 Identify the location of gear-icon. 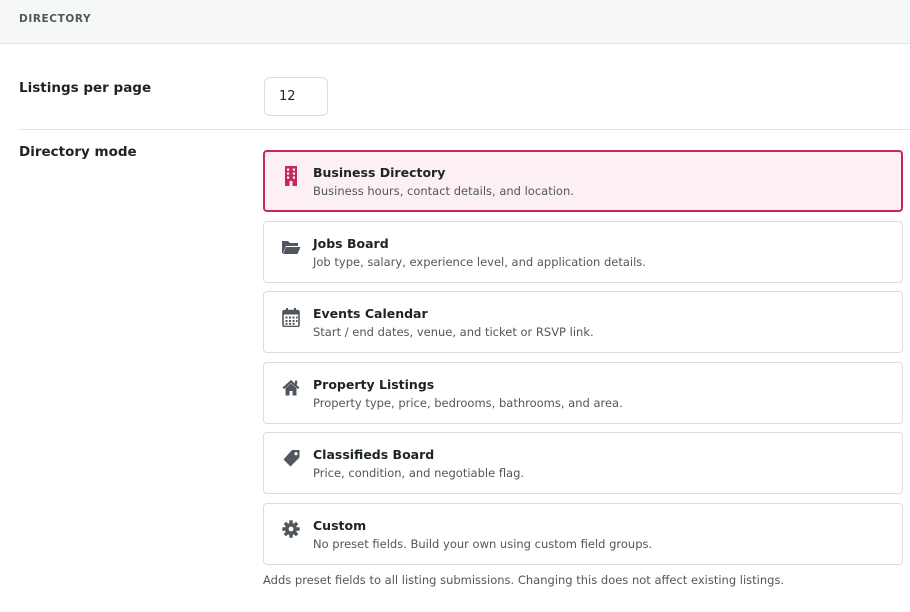
(291, 529).